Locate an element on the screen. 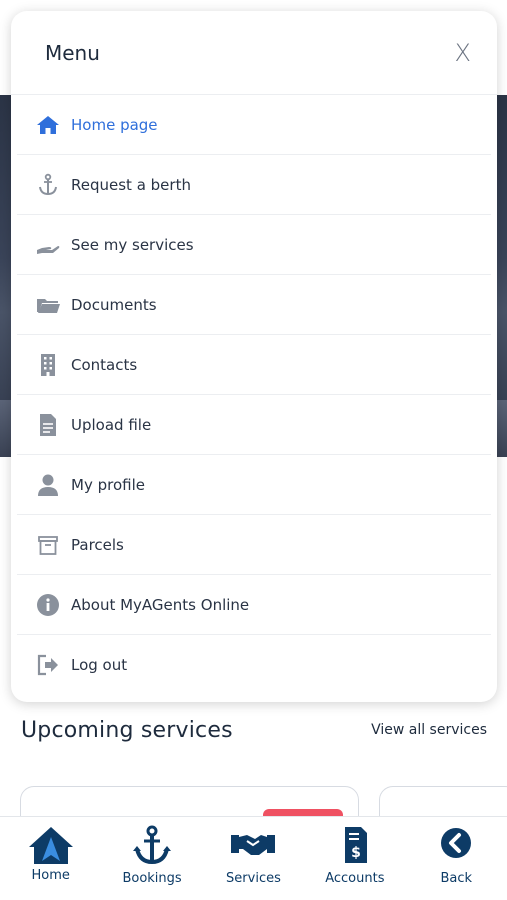  nav-bookings-label: Bookings is located at coordinates (152, 878).